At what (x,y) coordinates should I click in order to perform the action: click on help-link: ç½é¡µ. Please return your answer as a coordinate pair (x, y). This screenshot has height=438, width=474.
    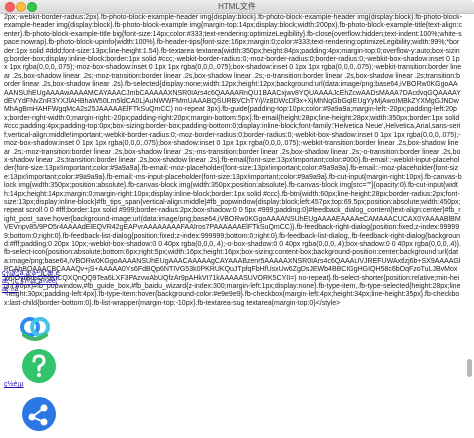
    Looking at the image, I should click on (14, 384).